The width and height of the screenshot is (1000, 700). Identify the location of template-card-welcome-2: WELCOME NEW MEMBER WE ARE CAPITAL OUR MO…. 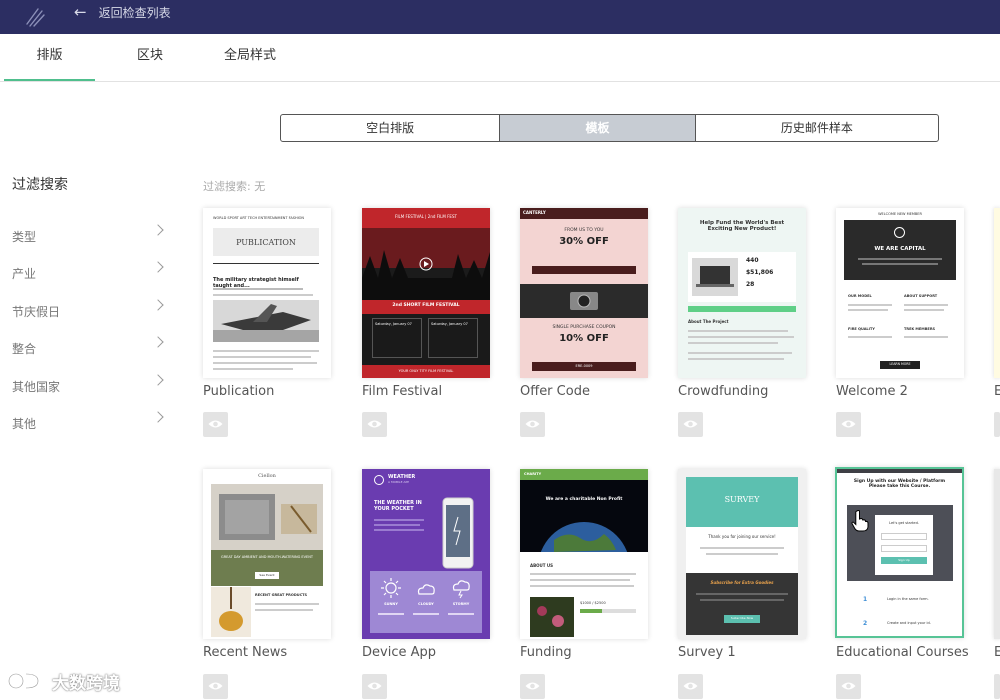
(900, 293).